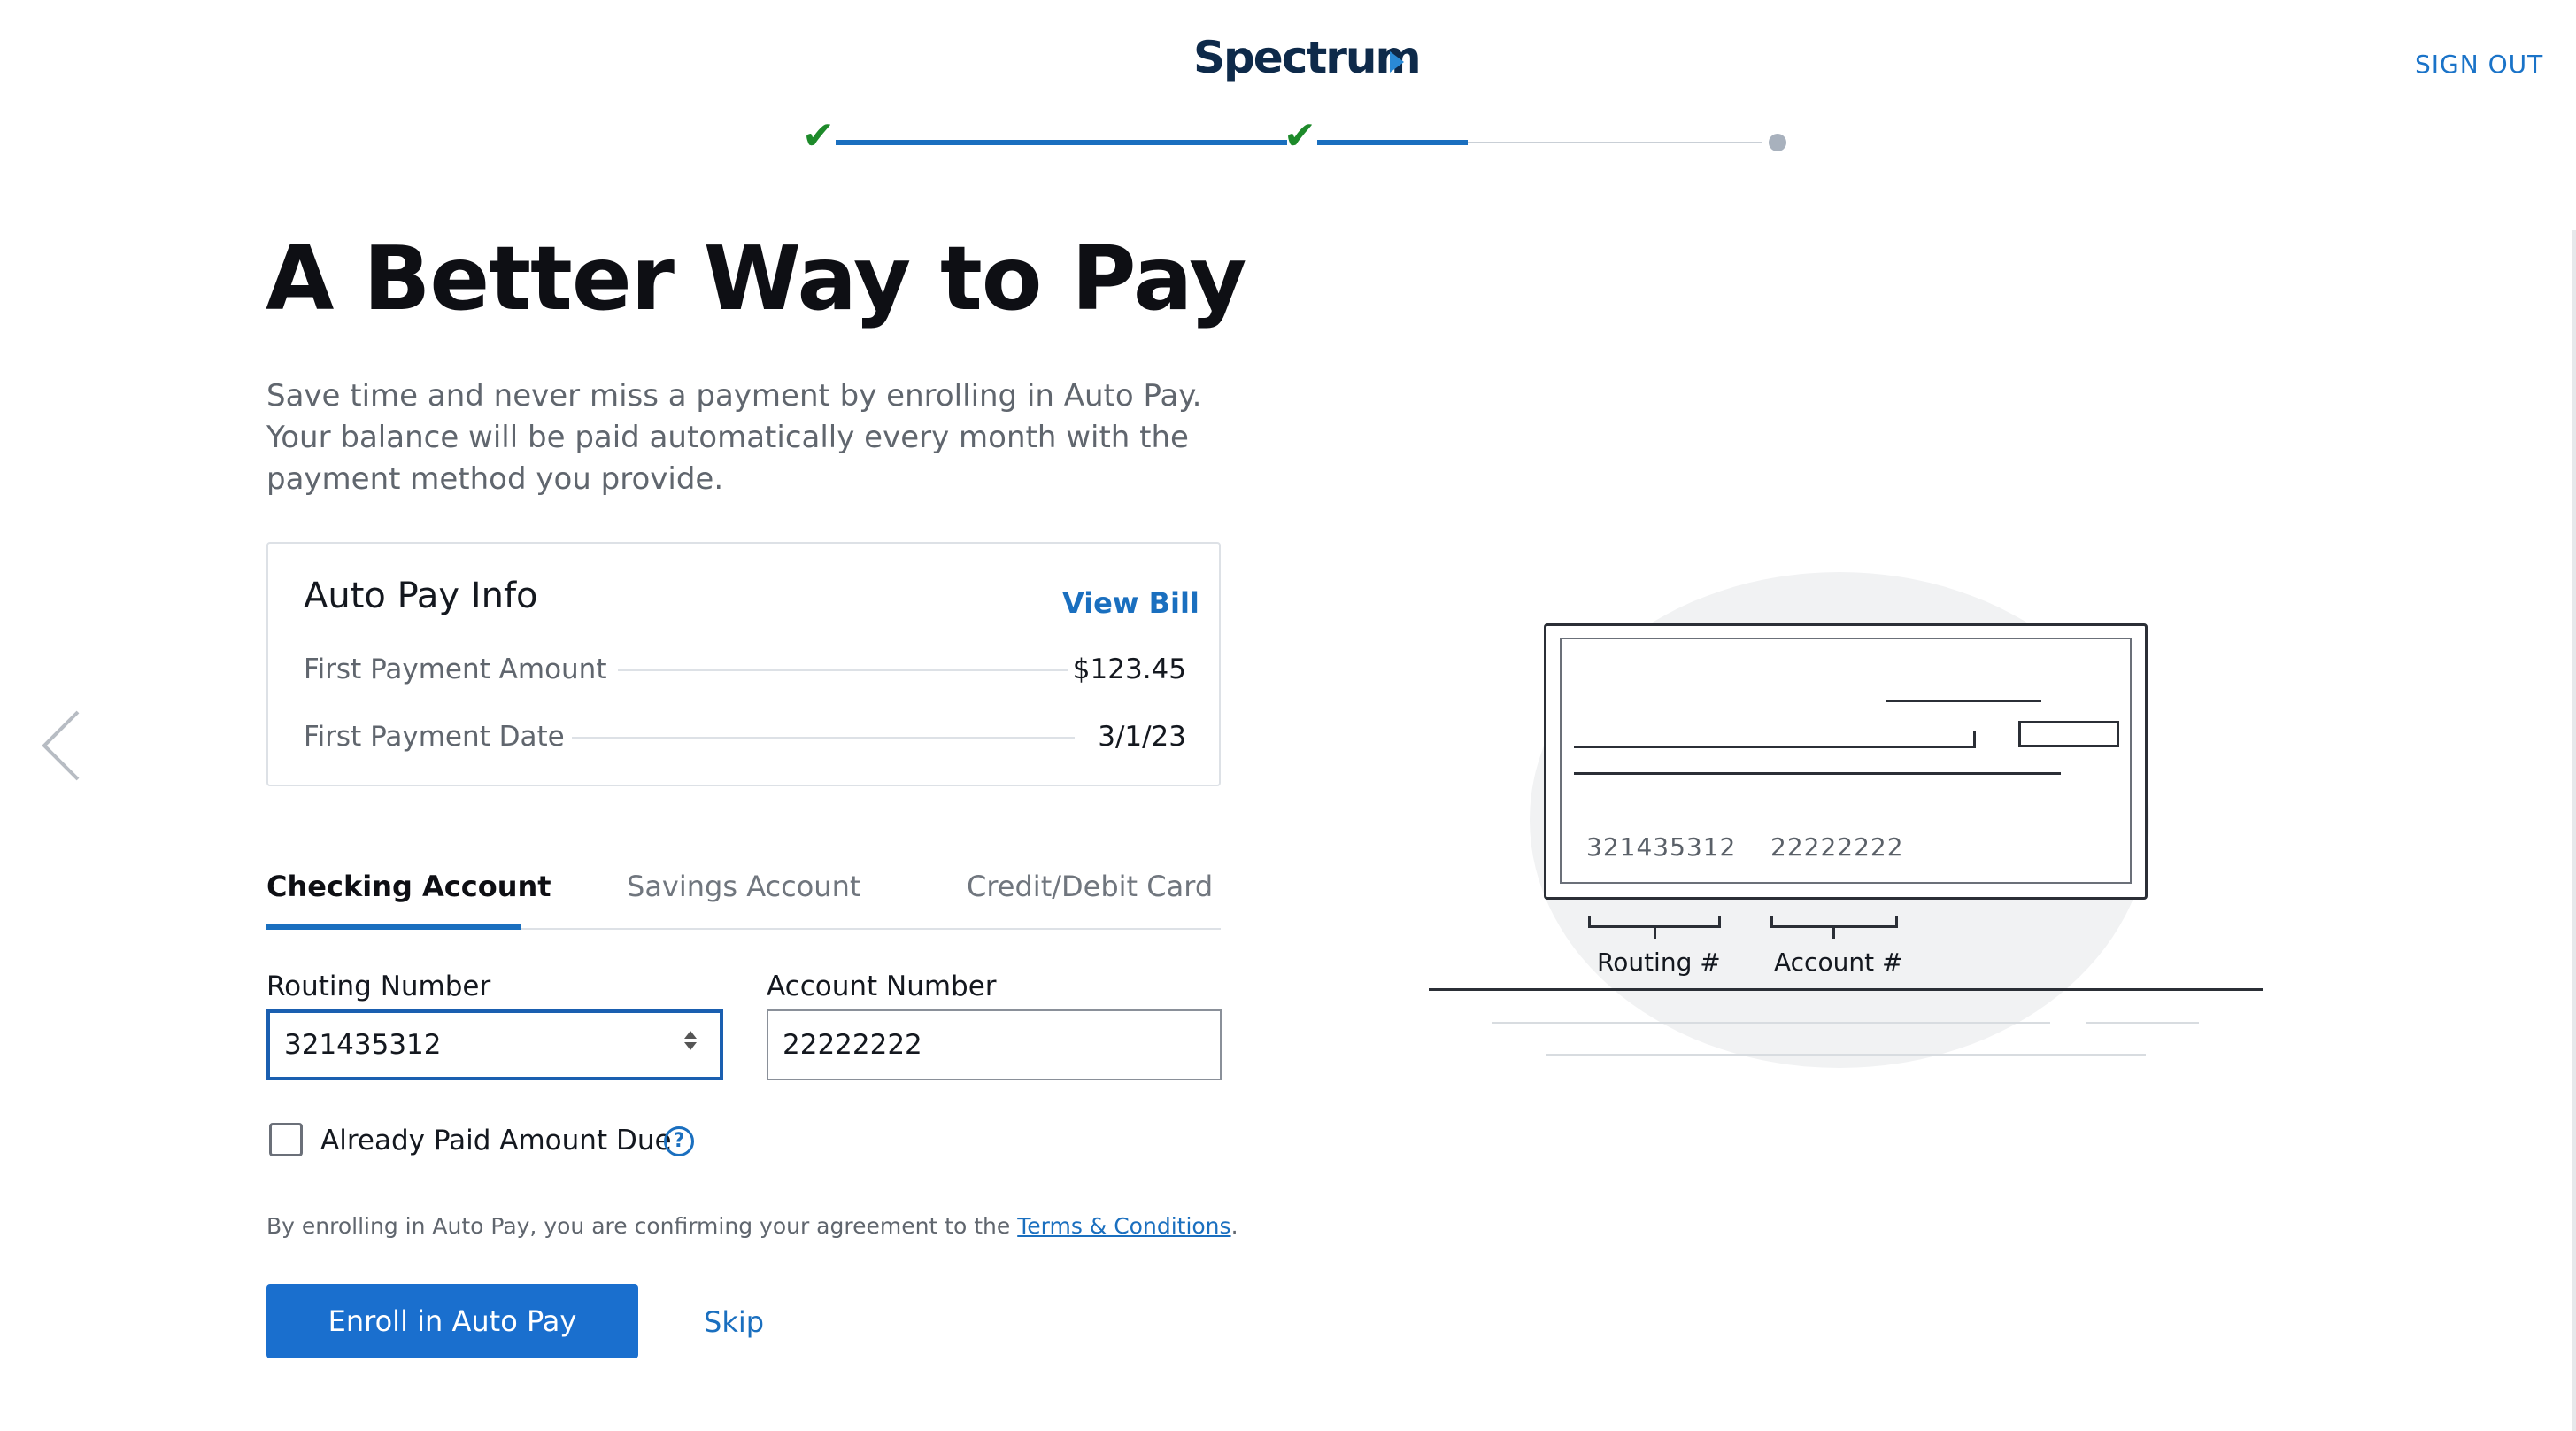  I want to click on account-label: Account #, so click(1838, 962).